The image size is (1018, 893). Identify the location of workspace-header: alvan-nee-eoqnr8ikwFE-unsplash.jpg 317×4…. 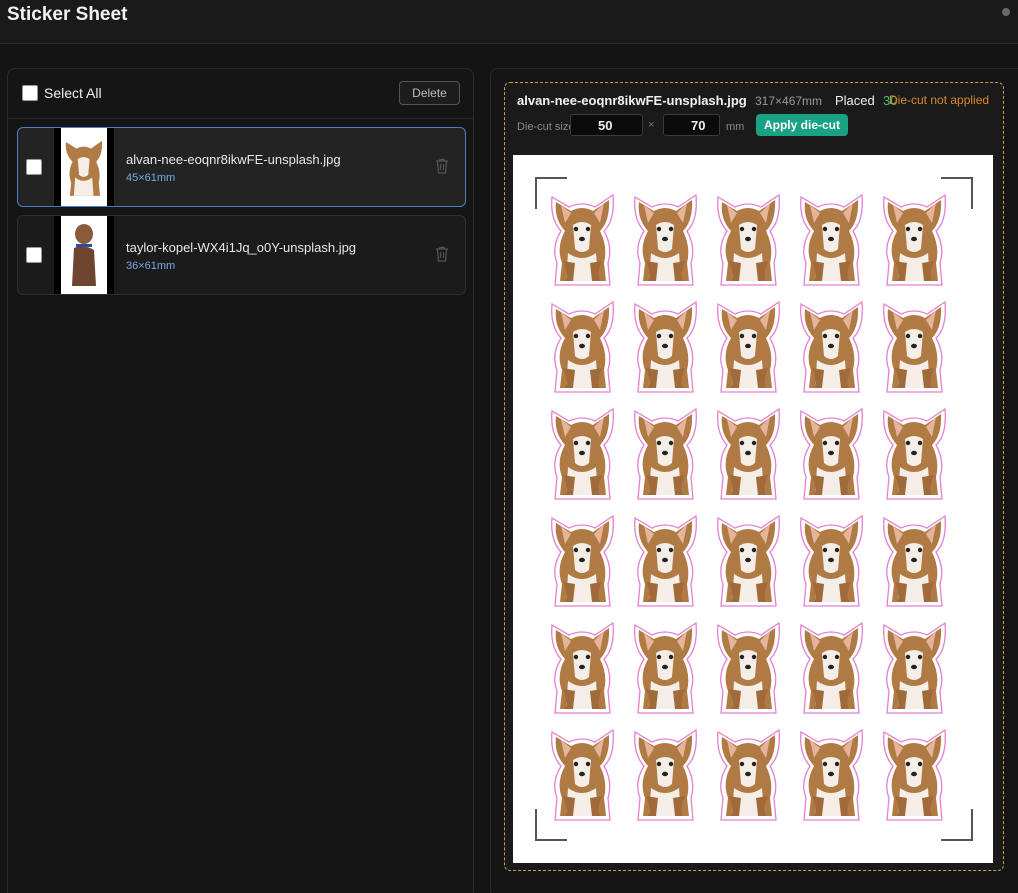
(754, 112).